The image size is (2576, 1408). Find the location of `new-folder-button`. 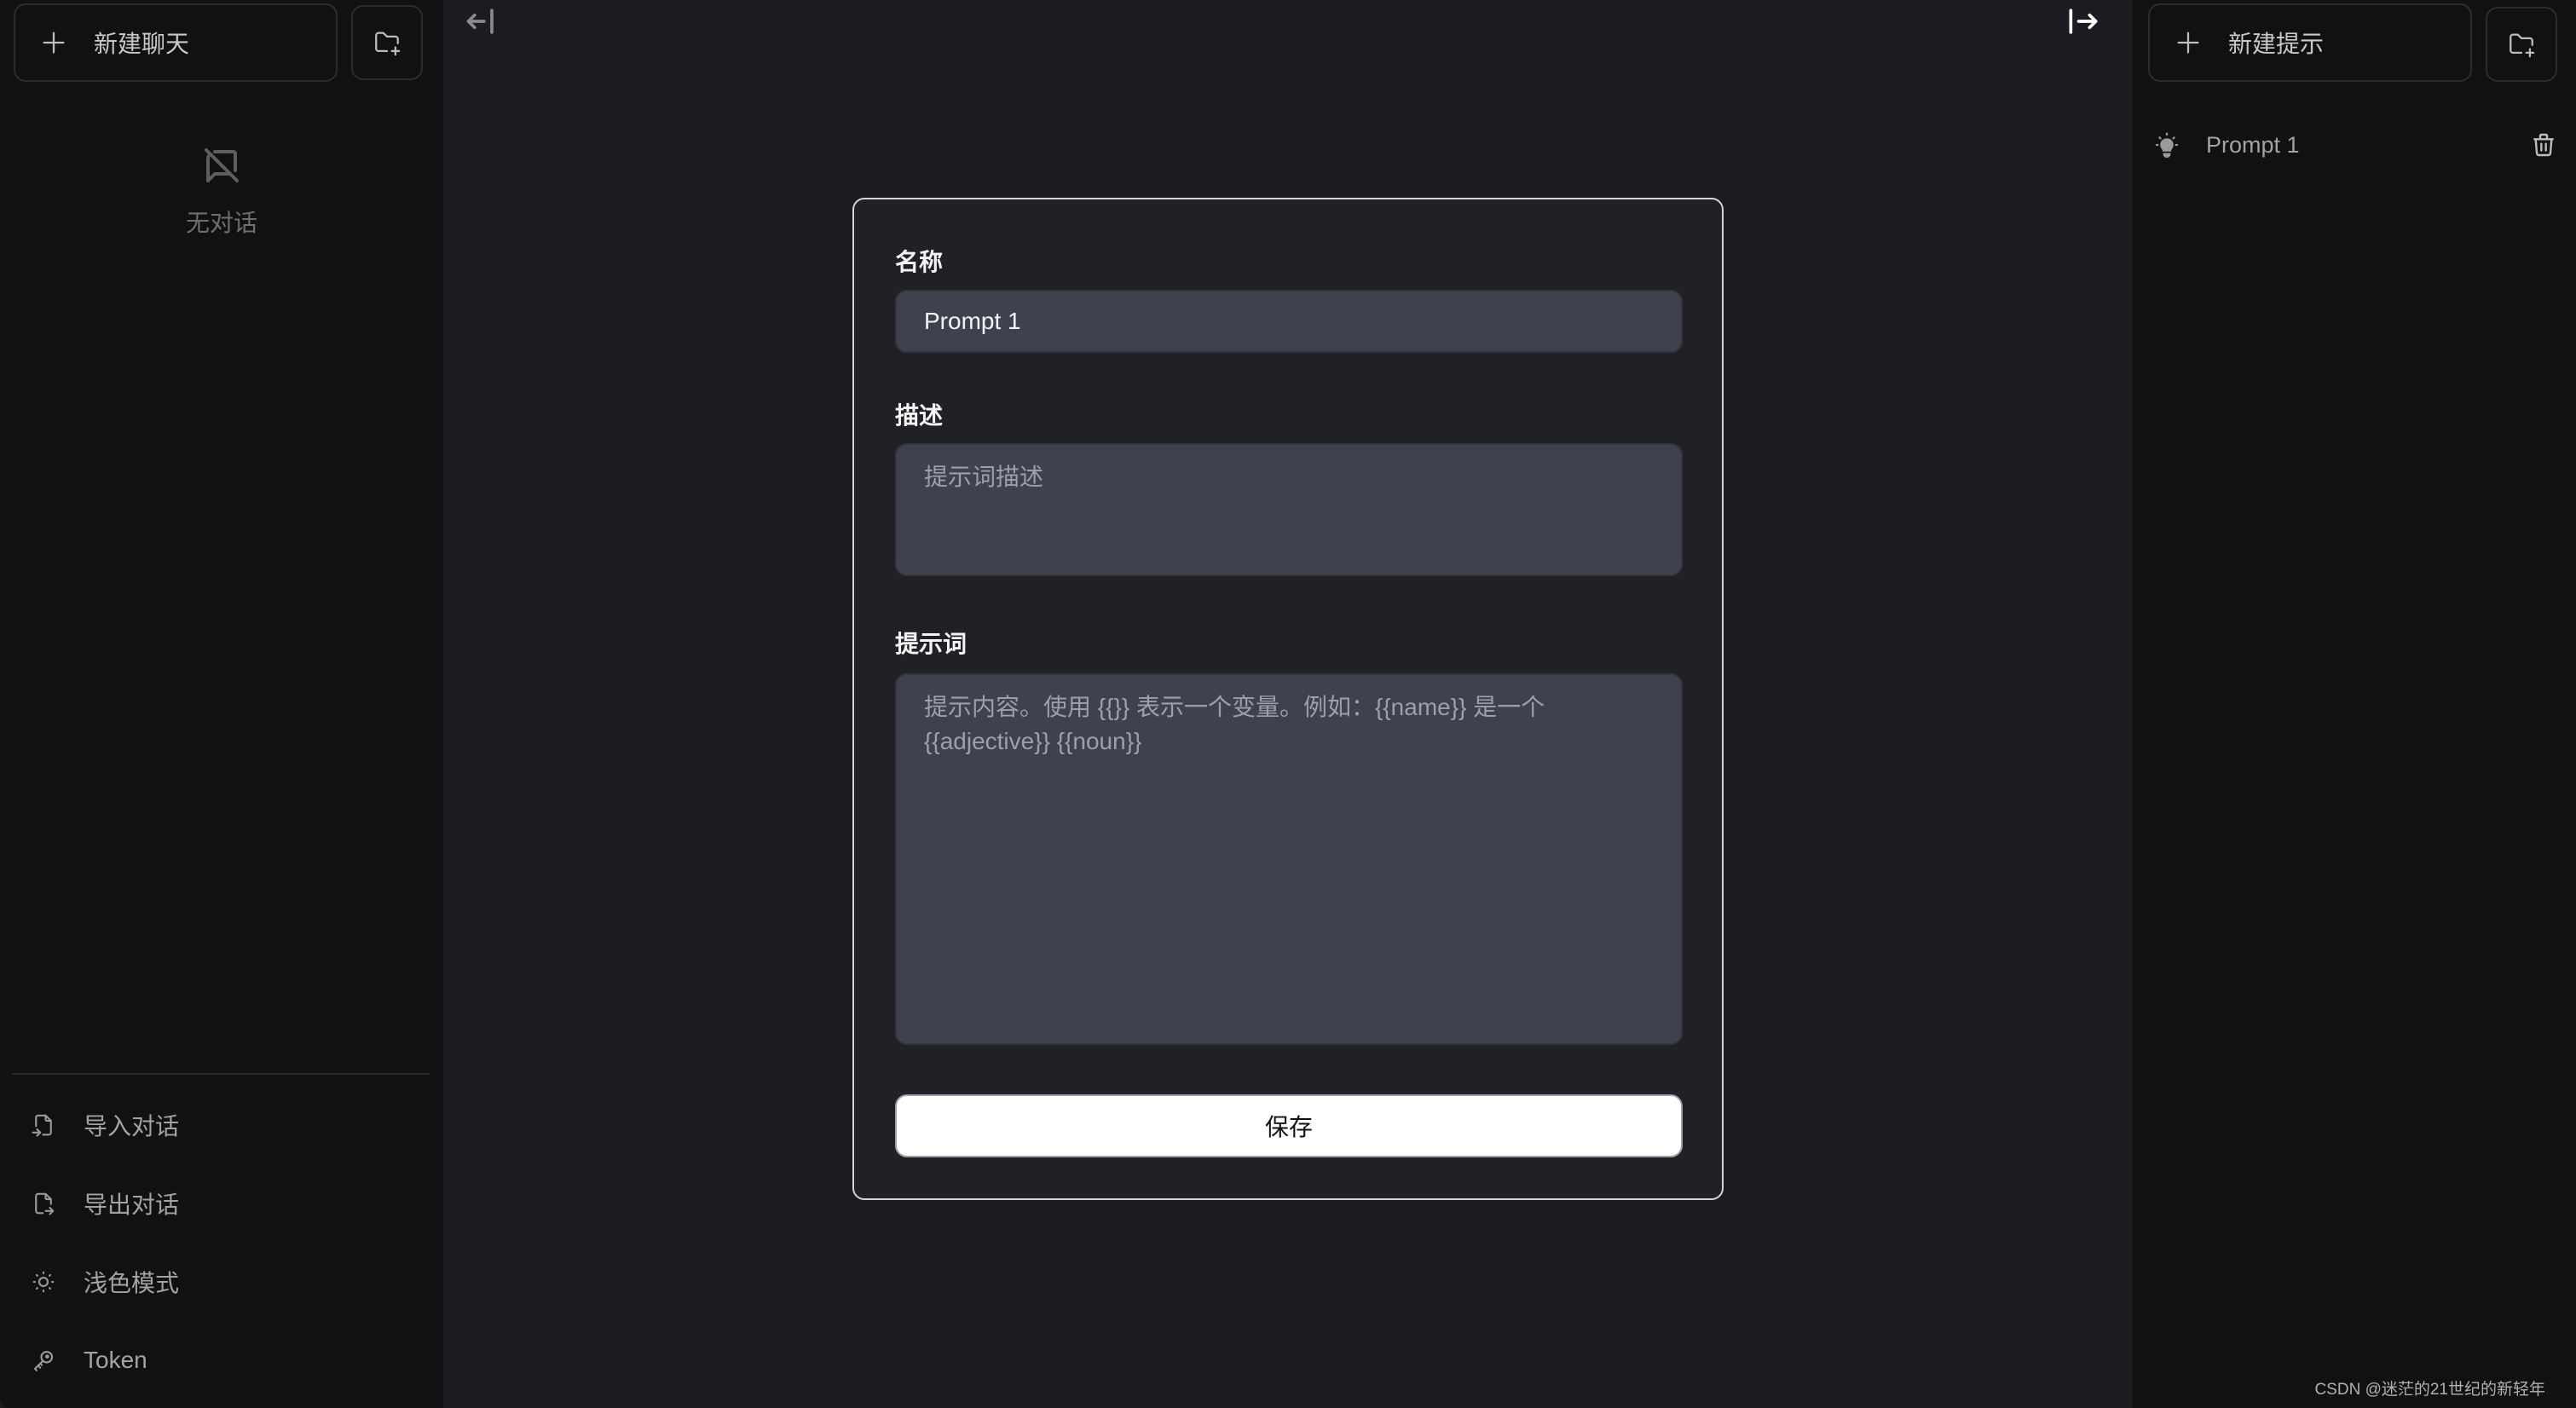

new-folder-button is located at coordinates (387, 42).